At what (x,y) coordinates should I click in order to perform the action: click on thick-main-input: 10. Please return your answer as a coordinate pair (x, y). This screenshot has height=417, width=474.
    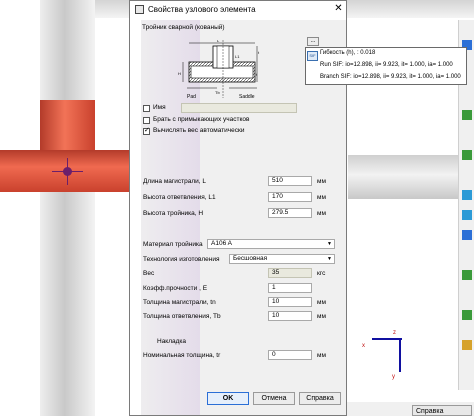
    Looking at the image, I should click on (290, 302).